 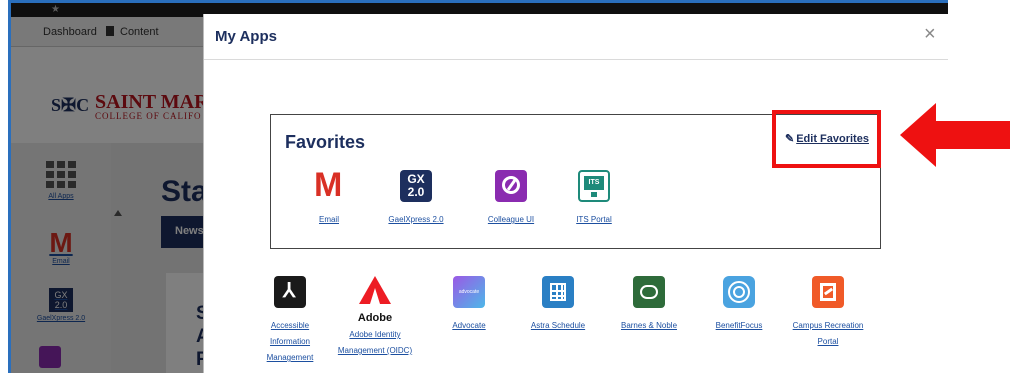 What do you see at coordinates (739, 325) in the screenshot?
I see `app-label: BenefitFocus` at bounding box center [739, 325].